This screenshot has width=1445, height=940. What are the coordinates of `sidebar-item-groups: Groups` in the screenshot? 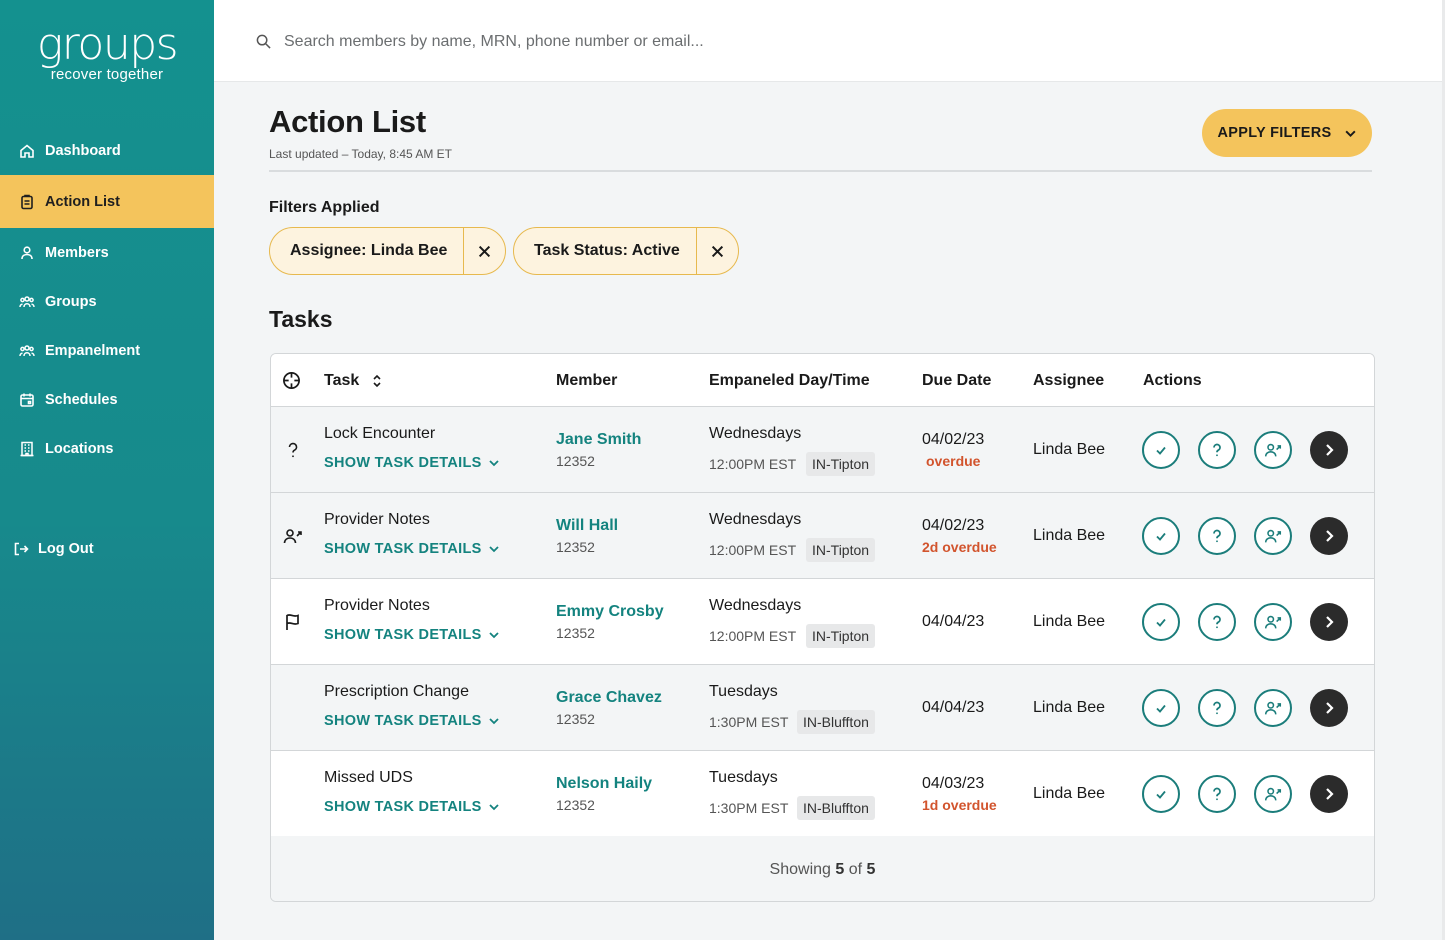 It's located at (107, 301).